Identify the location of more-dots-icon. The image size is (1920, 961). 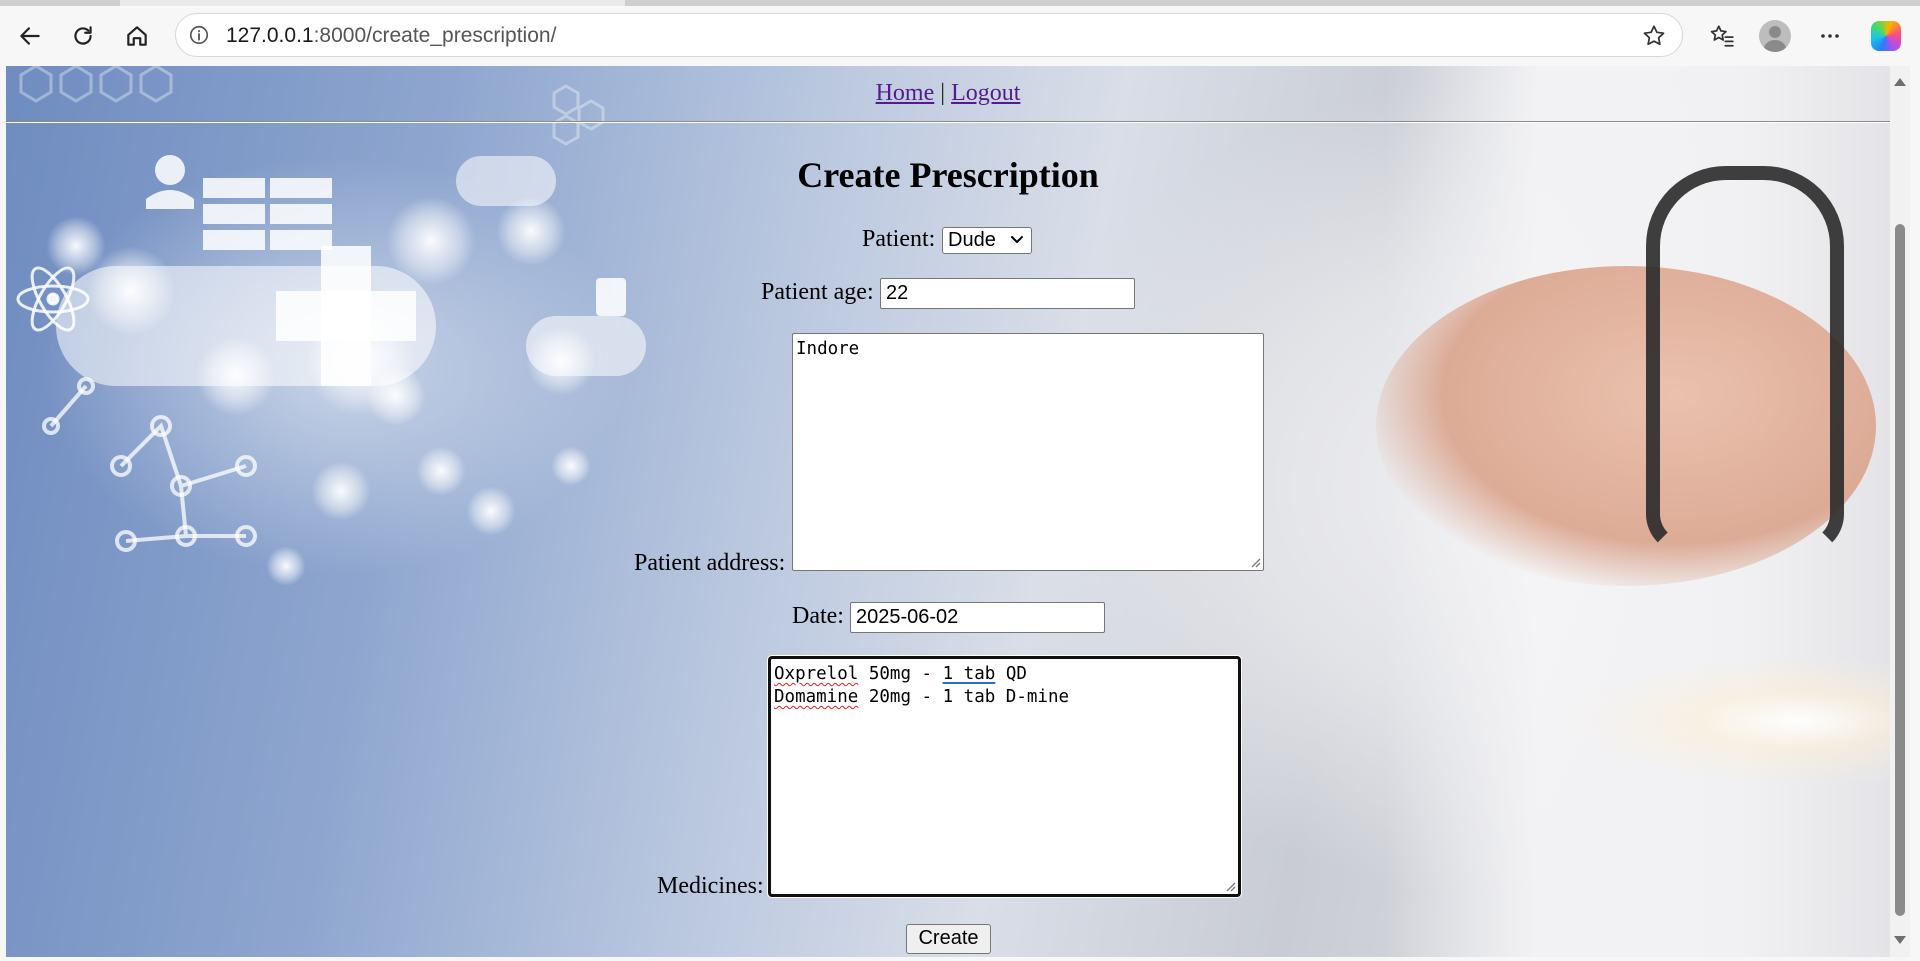
(1830, 36).